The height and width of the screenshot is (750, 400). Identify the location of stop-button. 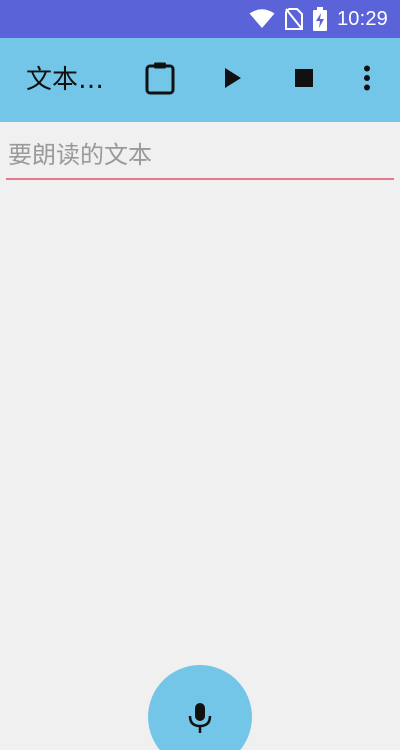
(304, 80).